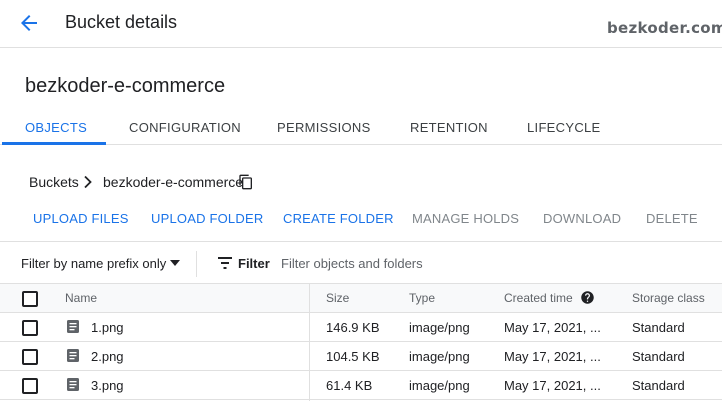 The height and width of the screenshot is (401, 722). What do you see at coordinates (449, 127) in the screenshot?
I see `tab-retention: RETENTION` at bounding box center [449, 127].